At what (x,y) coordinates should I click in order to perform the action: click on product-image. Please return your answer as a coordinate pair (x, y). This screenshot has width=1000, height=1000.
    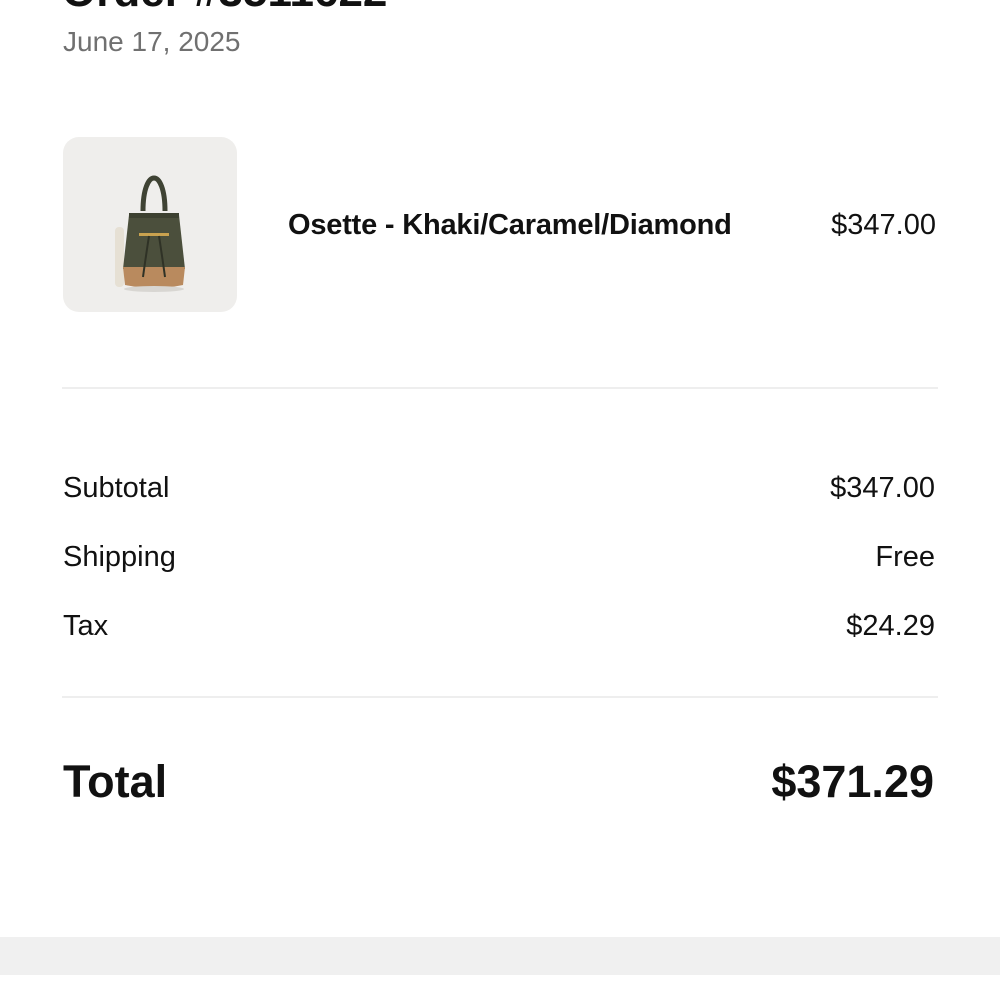
    Looking at the image, I should click on (150, 224).